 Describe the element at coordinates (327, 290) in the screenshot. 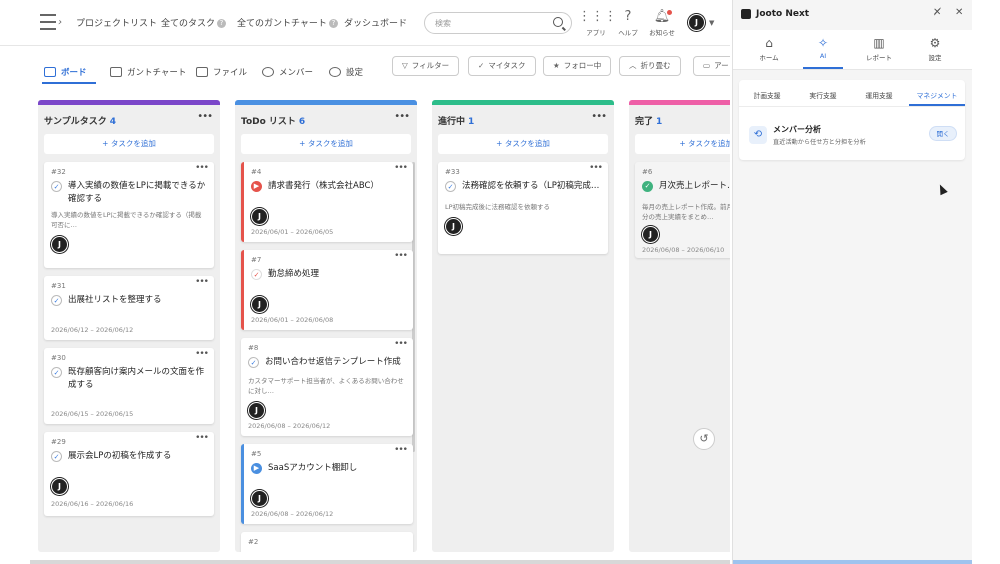

I see `task-card: #7 ••• ✓ 勤怠締め処理 J 2026/06/01 – 2026/06/08` at that location.